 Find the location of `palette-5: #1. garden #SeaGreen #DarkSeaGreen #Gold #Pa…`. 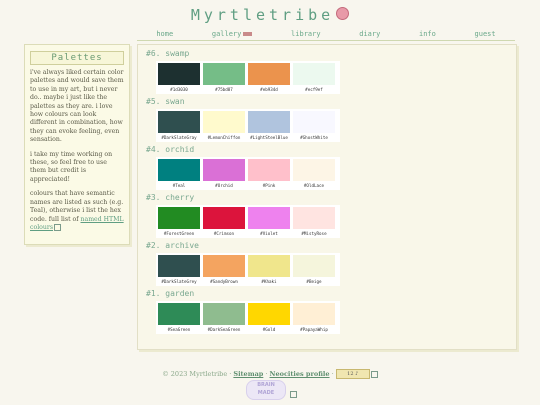

palette-5: #1. garden #SeaGreen #DarkSeaGreen #Gold #Pa… is located at coordinates (243, 311).